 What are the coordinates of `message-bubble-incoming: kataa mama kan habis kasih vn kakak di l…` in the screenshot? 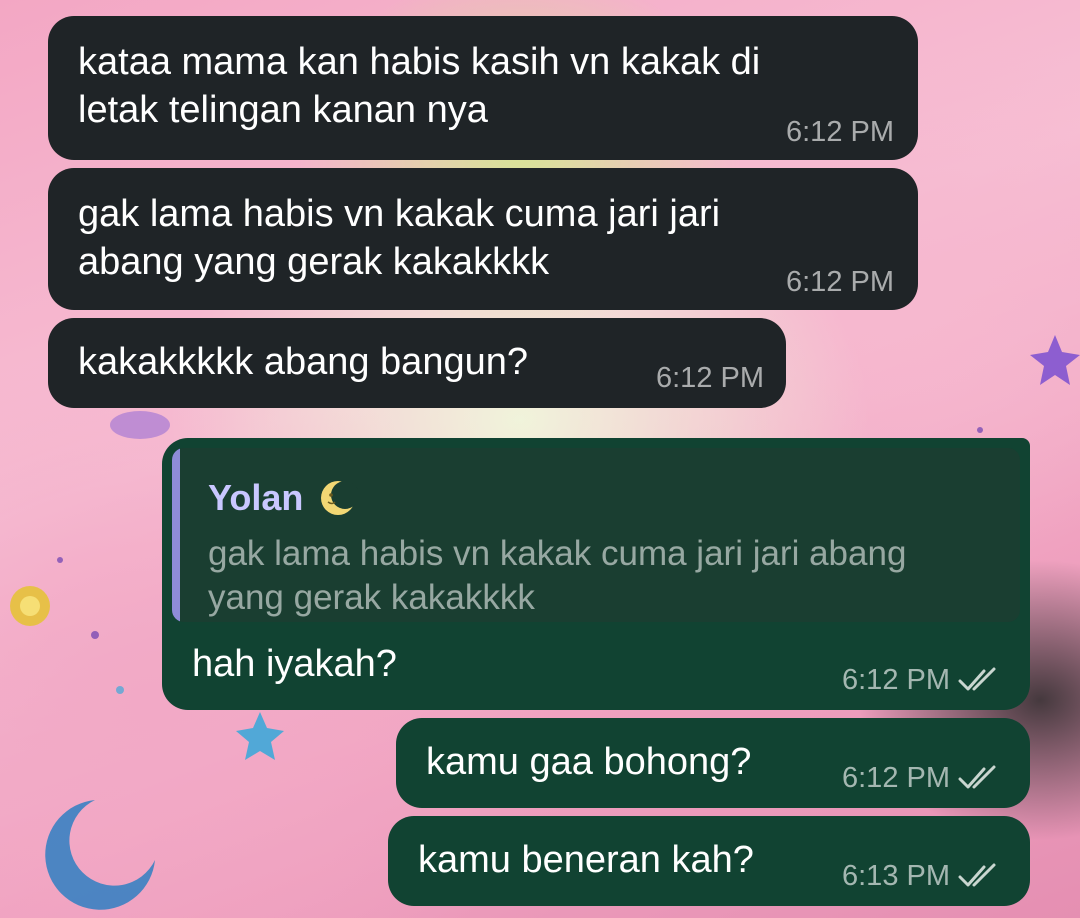 It's located at (483, 88).